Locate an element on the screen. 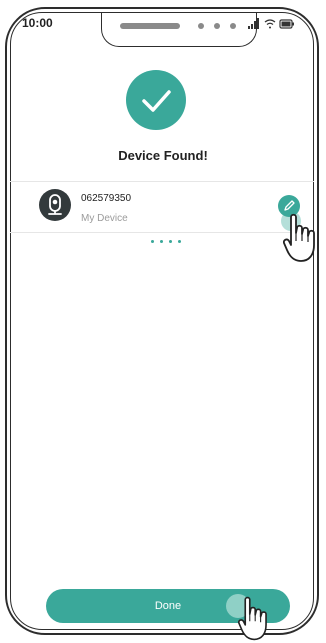  phone-notch is located at coordinates (179, 30).